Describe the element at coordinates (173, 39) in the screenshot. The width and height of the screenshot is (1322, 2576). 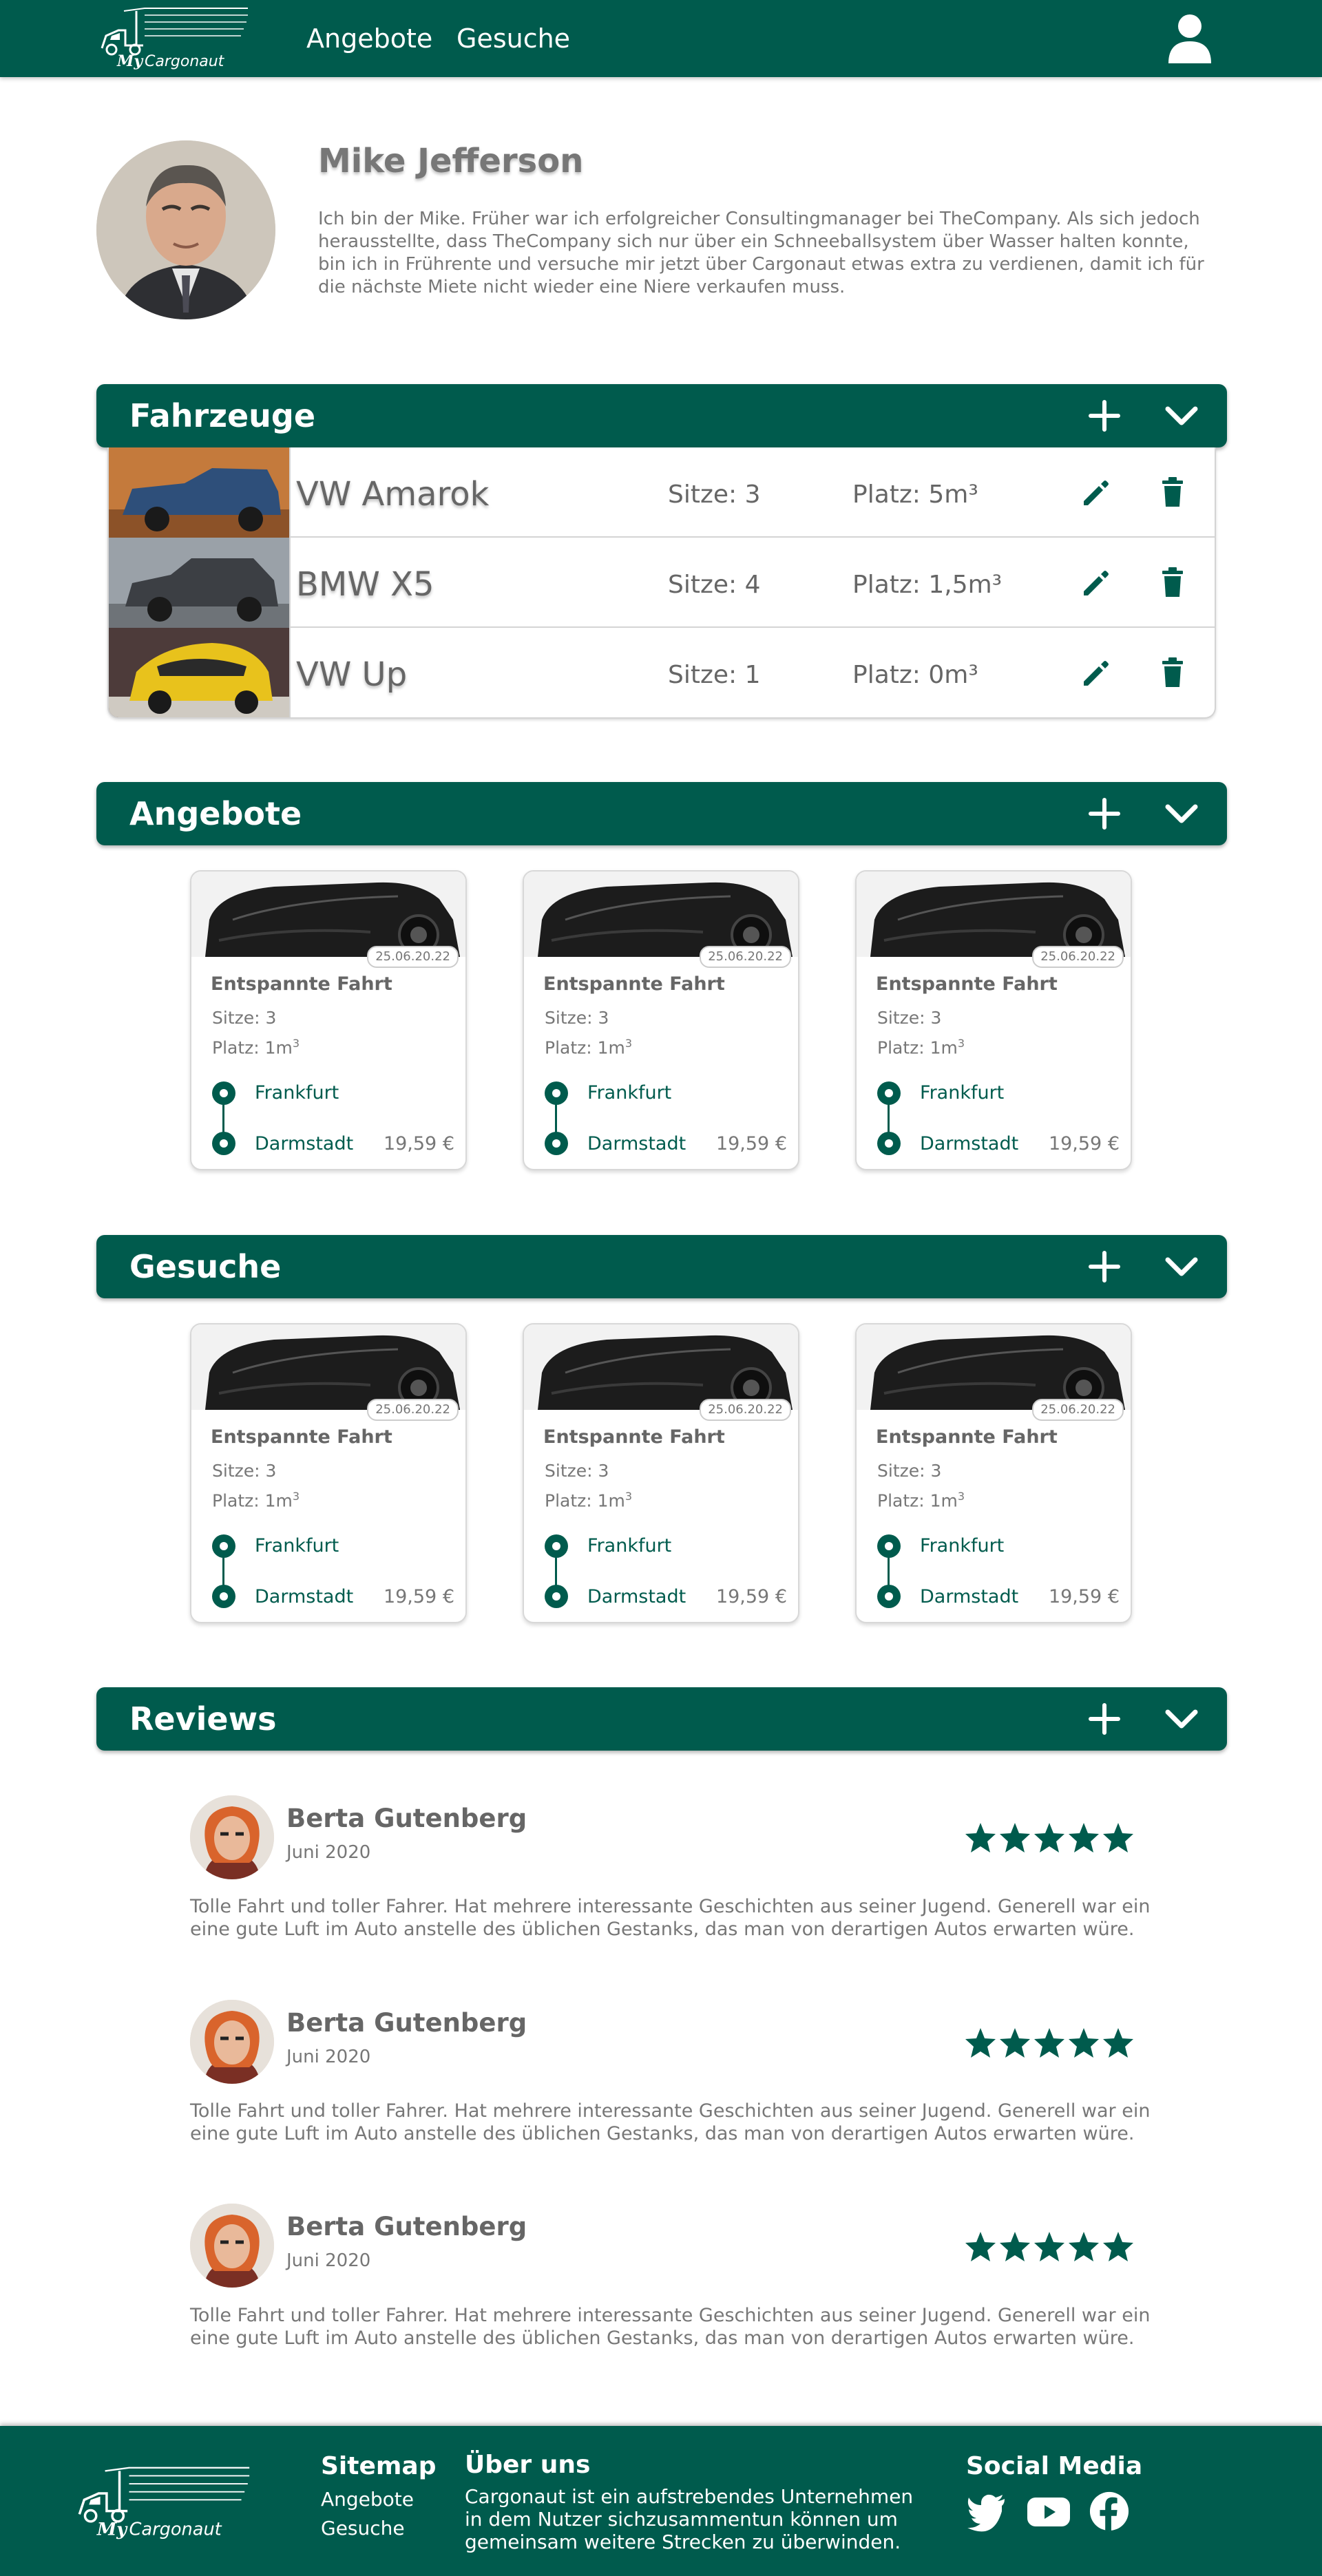
I see `cargonaut-logo: My Cargonaut` at that location.